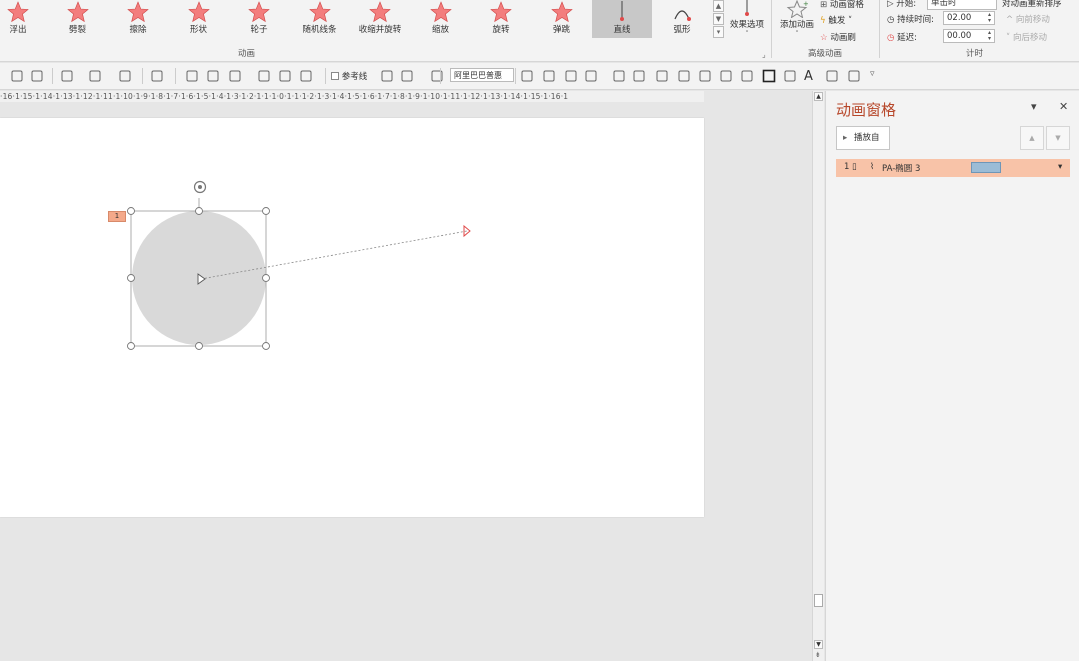  What do you see at coordinates (989, 18) in the screenshot?
I see `duration-spinner: ▴ ▾` at bounding box center [989, 18].